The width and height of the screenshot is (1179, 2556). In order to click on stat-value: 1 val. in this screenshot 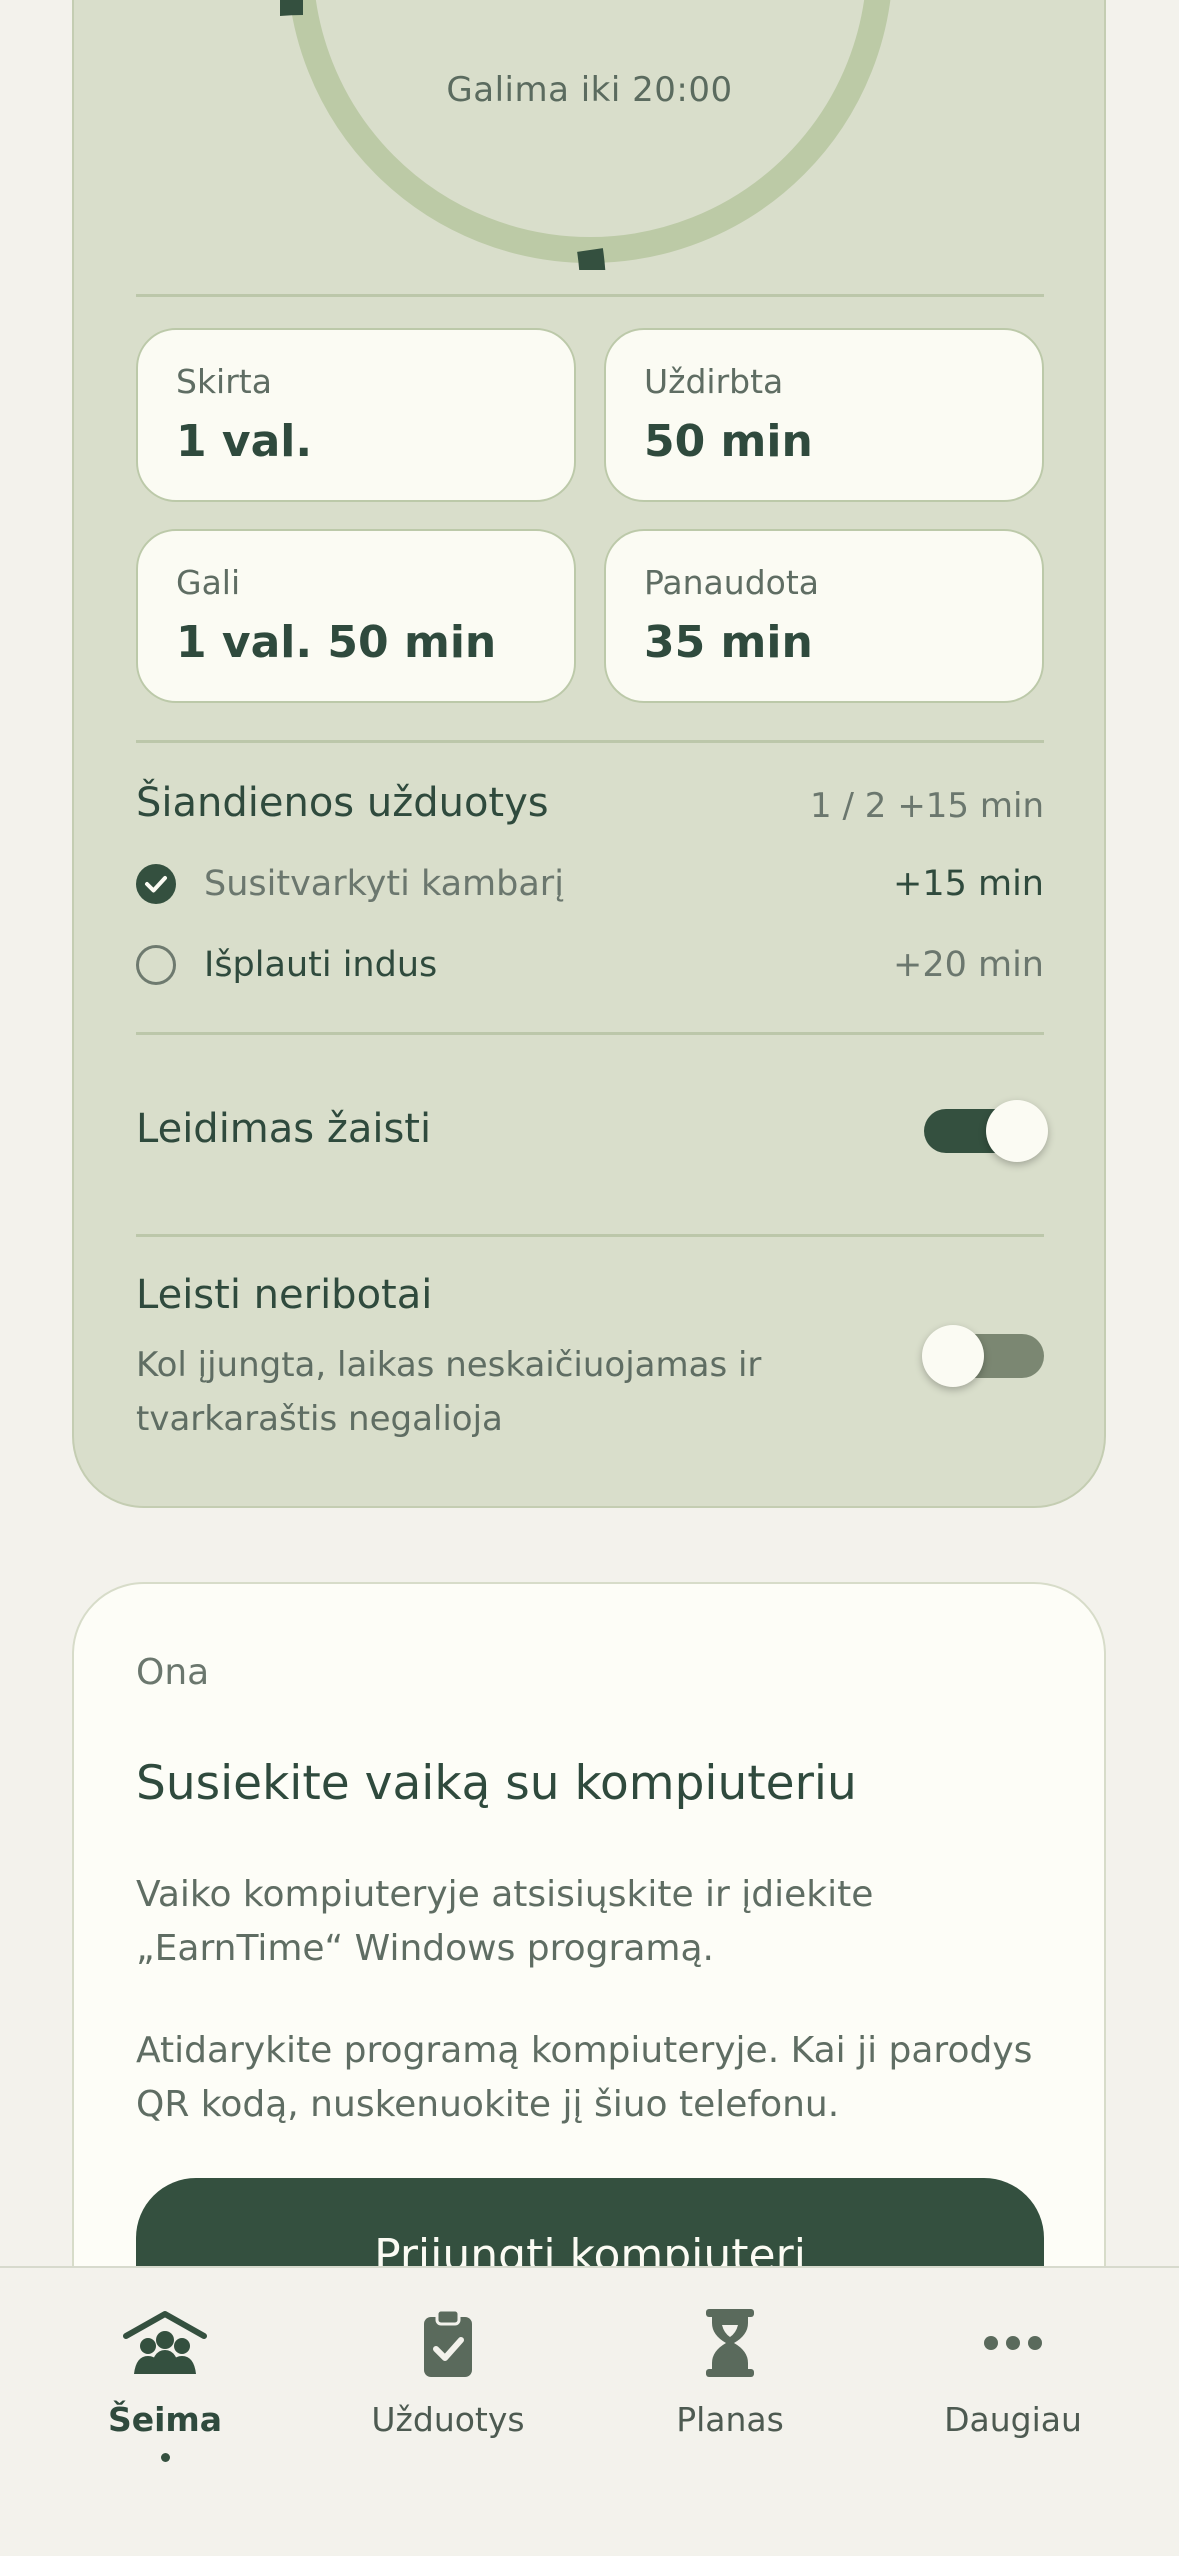, I will do `click(244, 441)`.